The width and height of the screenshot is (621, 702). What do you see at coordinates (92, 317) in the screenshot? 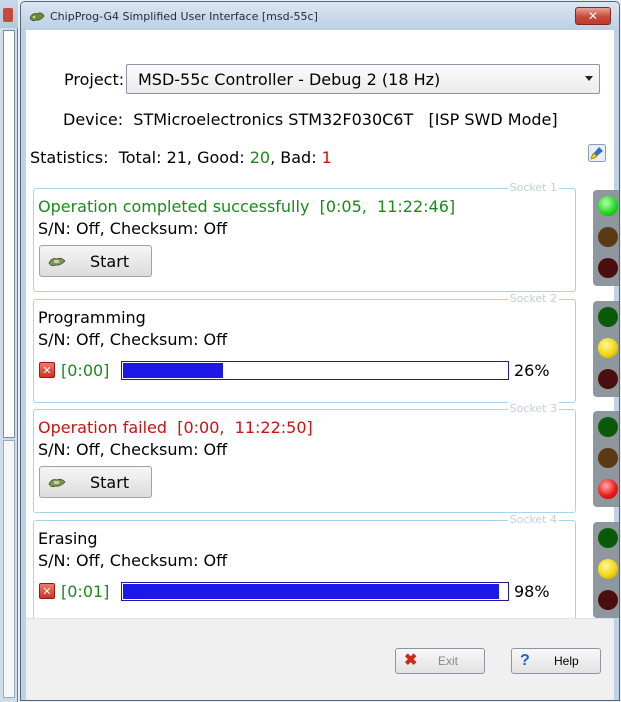
I see `socket-status: Programming` at bounding box center [92, 317].